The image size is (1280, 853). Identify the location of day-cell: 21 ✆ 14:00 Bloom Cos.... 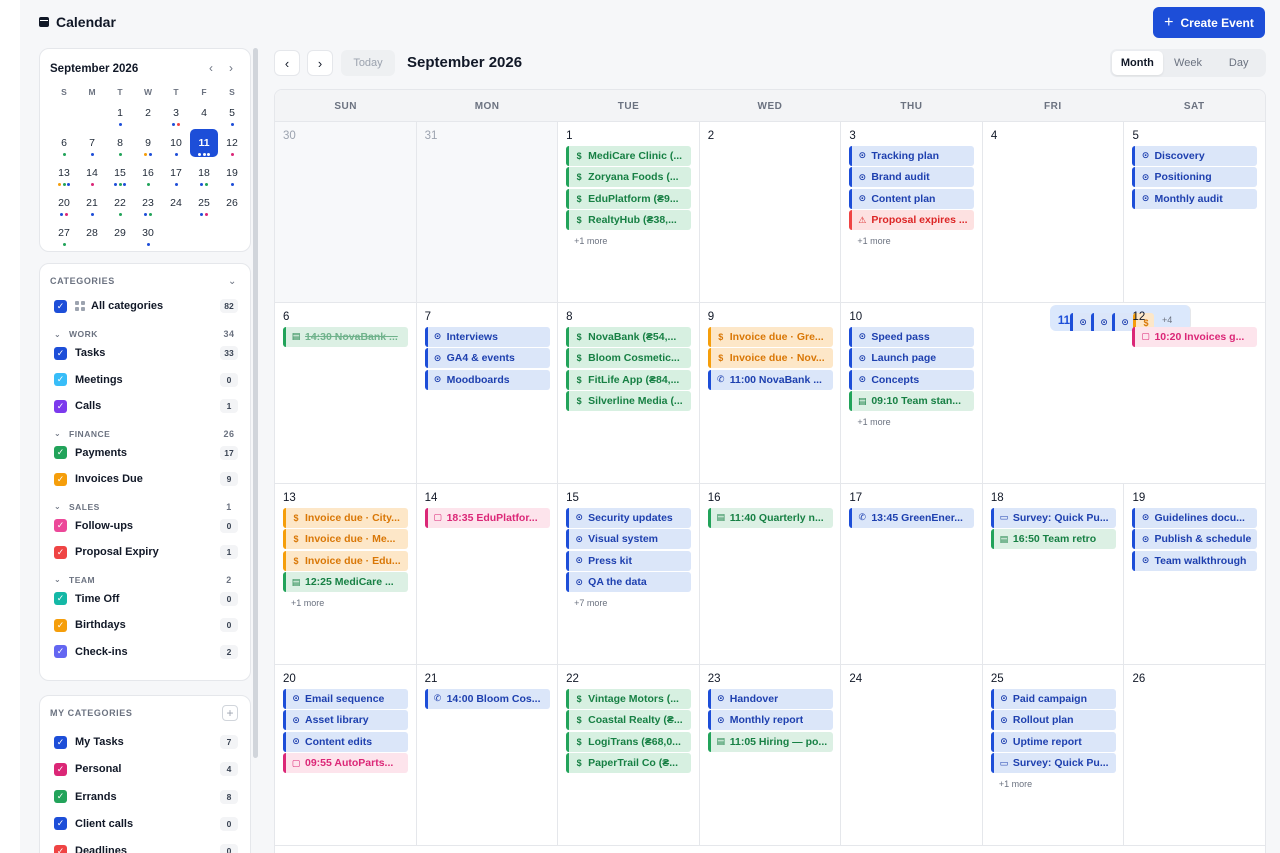
(488, 755).